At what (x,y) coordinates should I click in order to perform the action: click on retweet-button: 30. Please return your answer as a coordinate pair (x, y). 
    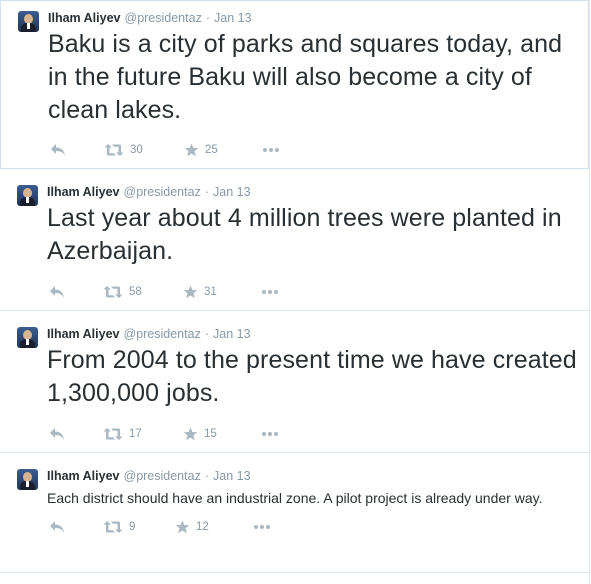
    Looking at the image, I should click on (123, 150).